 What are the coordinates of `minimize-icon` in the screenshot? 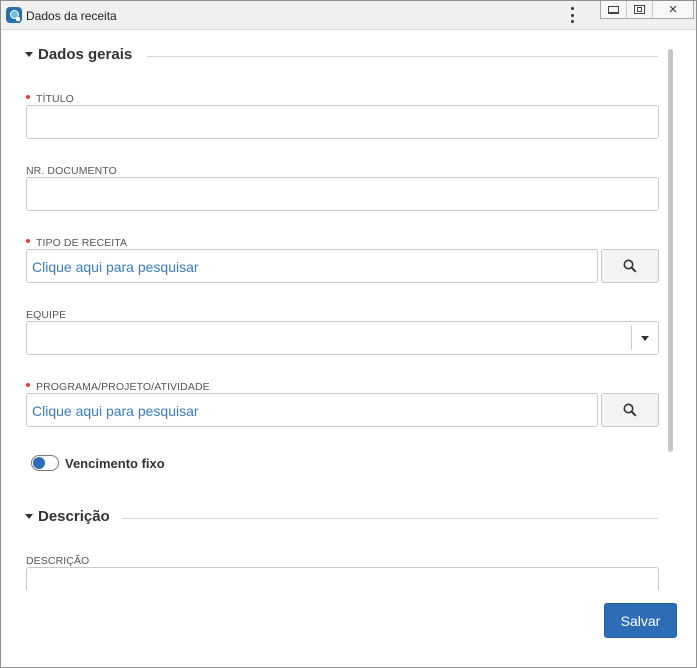 It's located at (613, 9).